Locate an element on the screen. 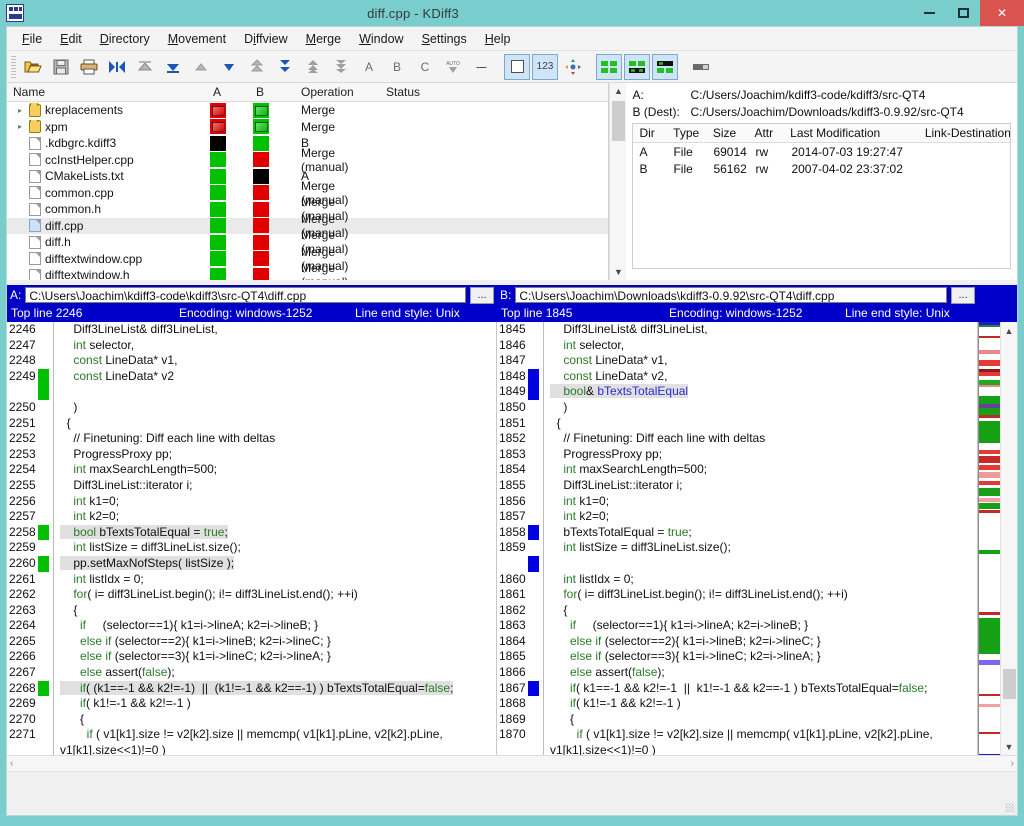 The image size is (1024, 826). code-line: bool& bTextsTotalEqual is located at coordinates (763, 392).